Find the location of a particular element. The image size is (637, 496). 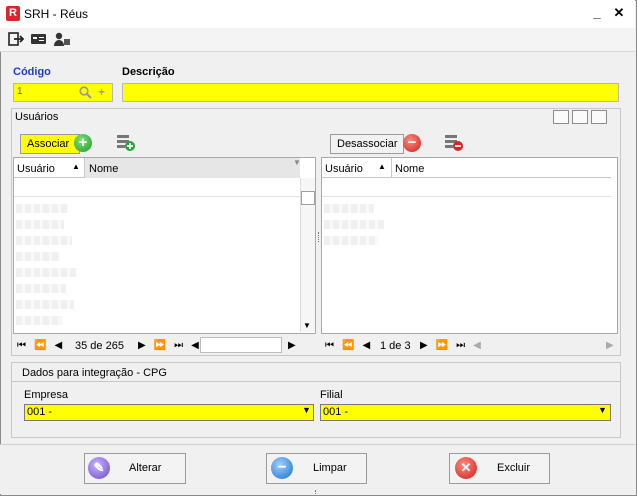

left-hscroll is located at coordinates (241, 345).